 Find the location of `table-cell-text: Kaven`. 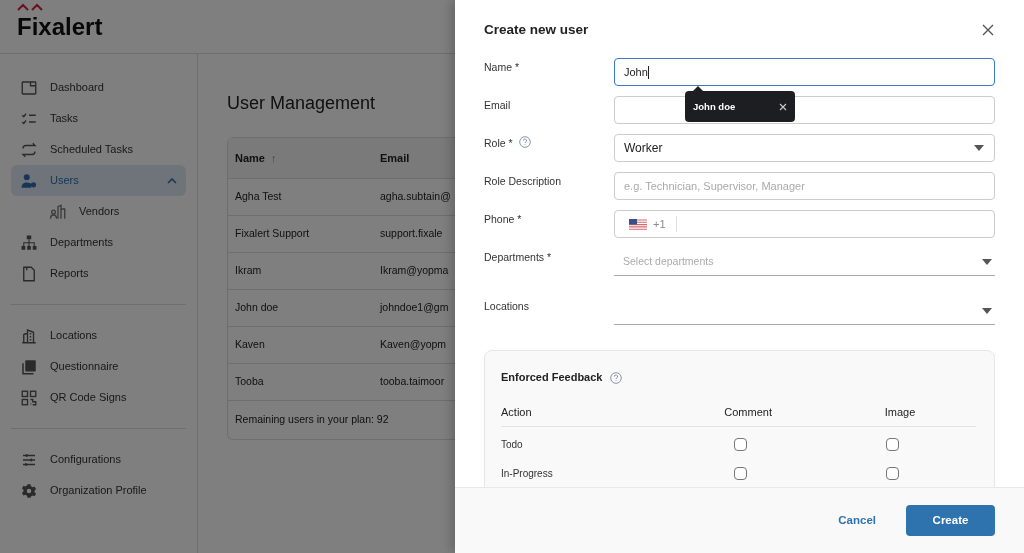

table-cell-text: Kaven is located at coordinates (250, 345).